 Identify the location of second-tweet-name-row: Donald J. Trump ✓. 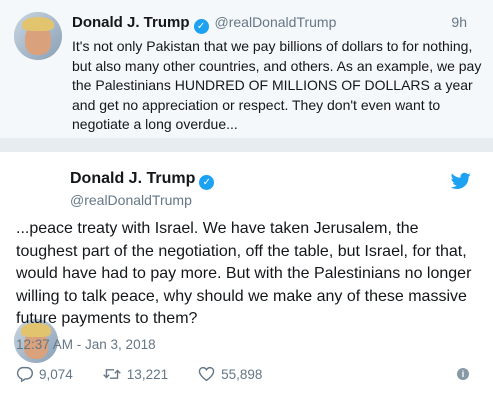
(142, 180).